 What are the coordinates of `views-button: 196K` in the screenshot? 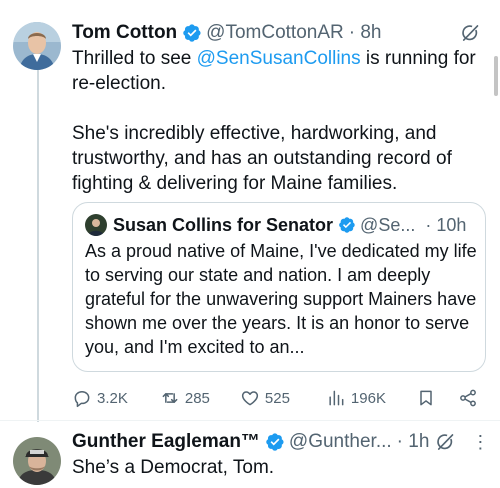 It's located at (356, 398).